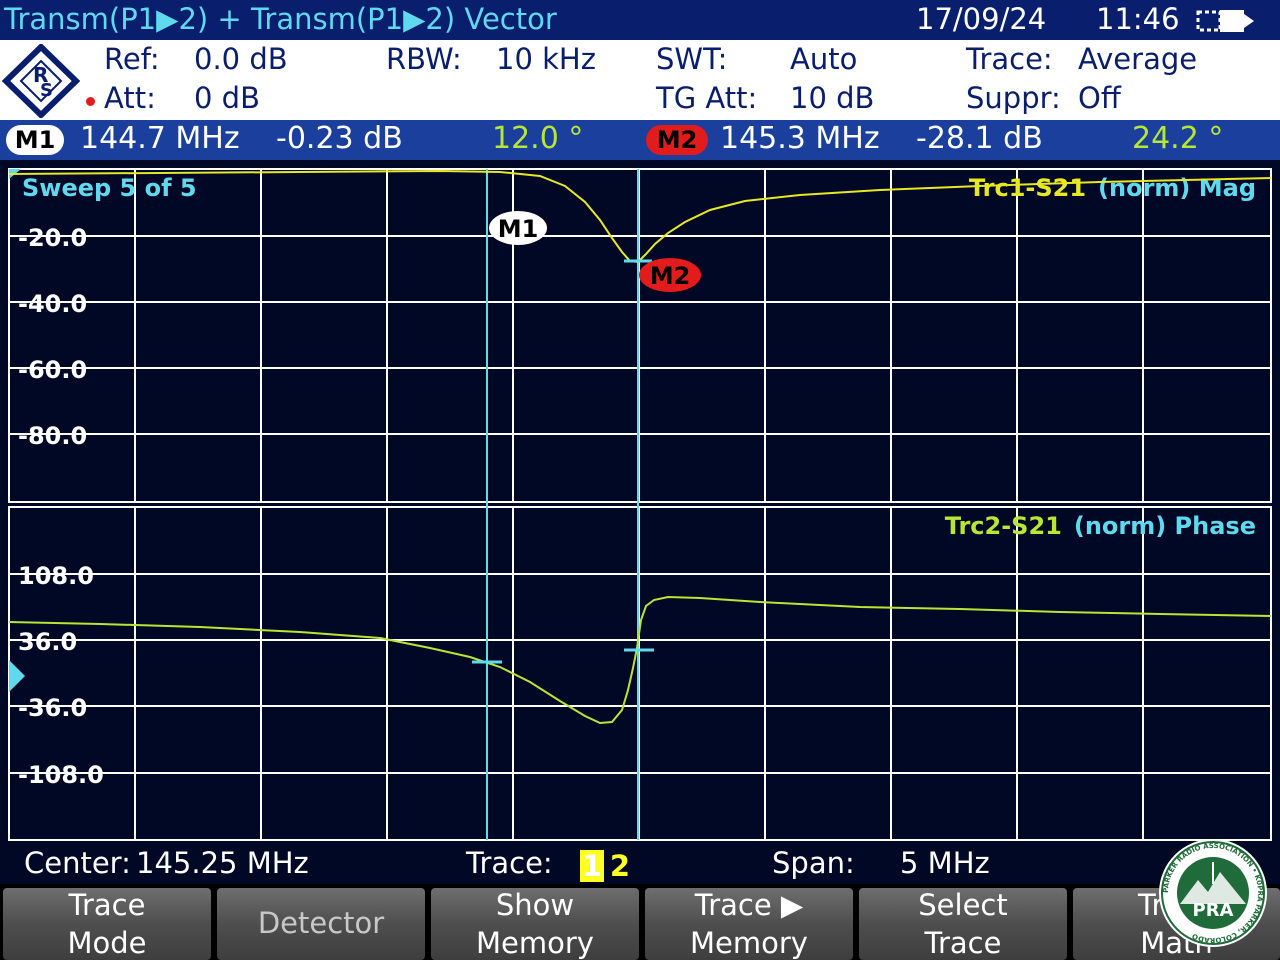 This screenshot has height=960, width=1280. I want to click on tg-att-value: 10 dB, so click(832, 98).